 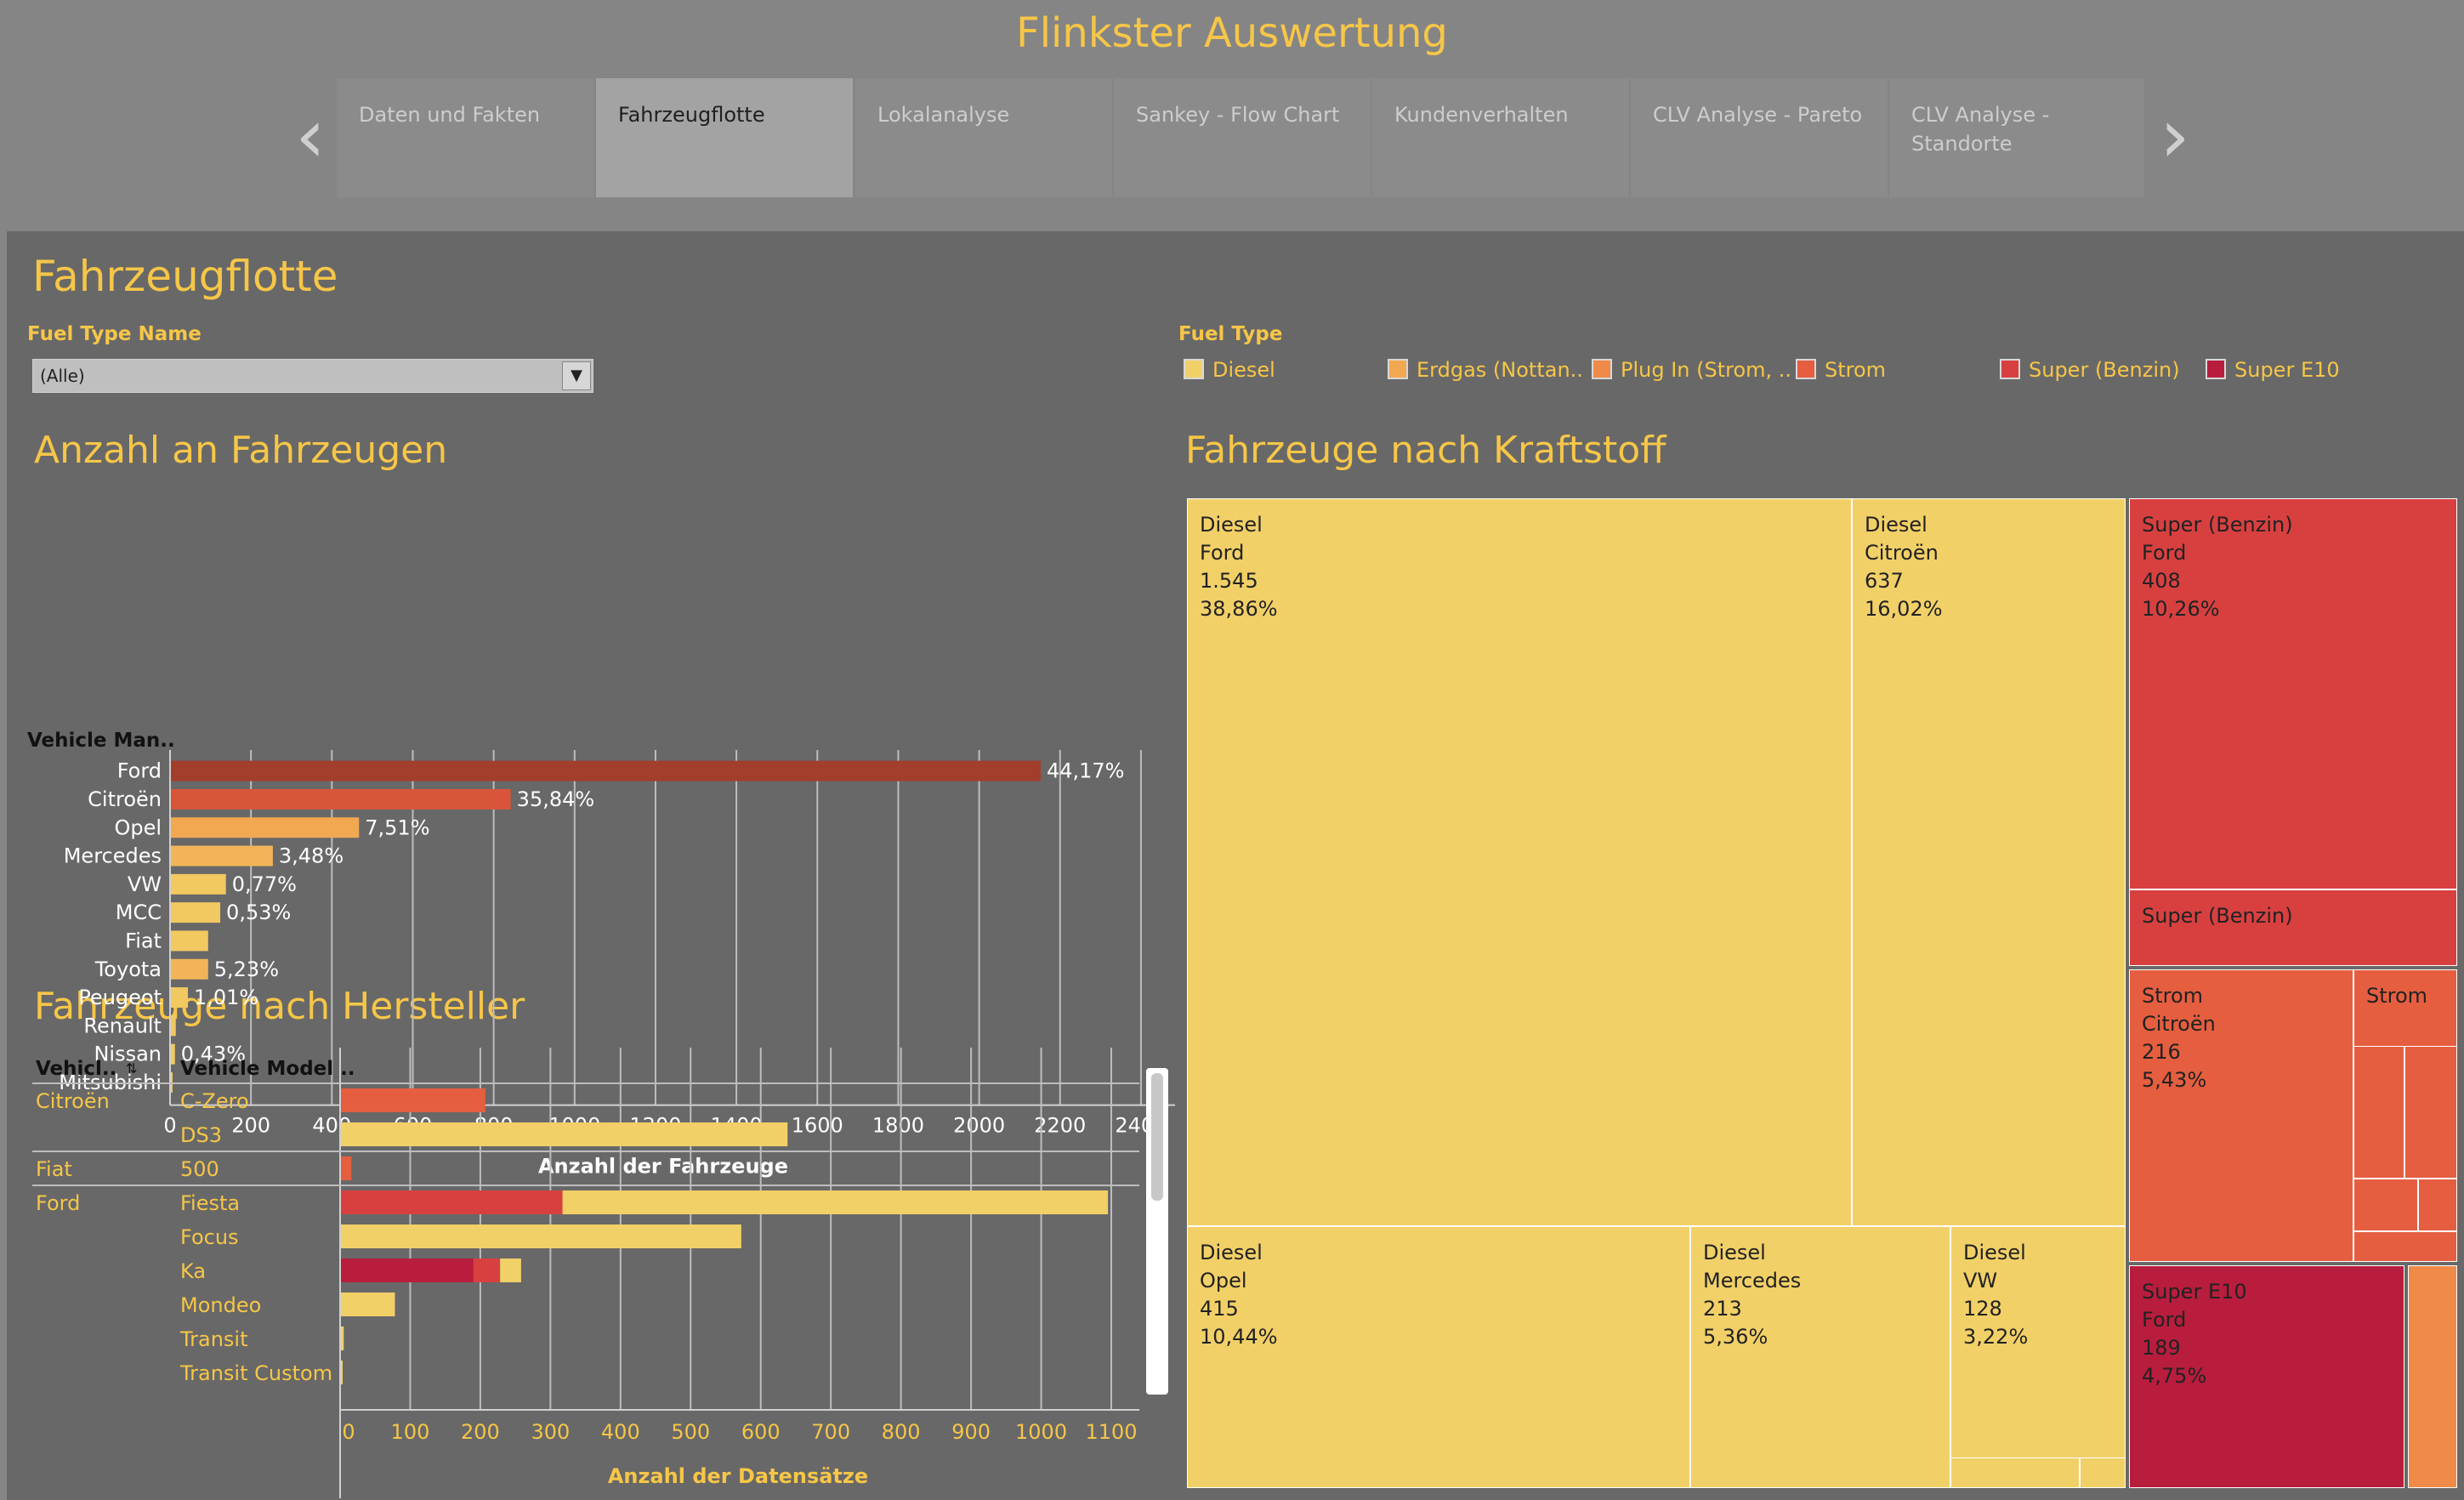 I want to click on cell-value: 408, so click(x=2161, y=581).